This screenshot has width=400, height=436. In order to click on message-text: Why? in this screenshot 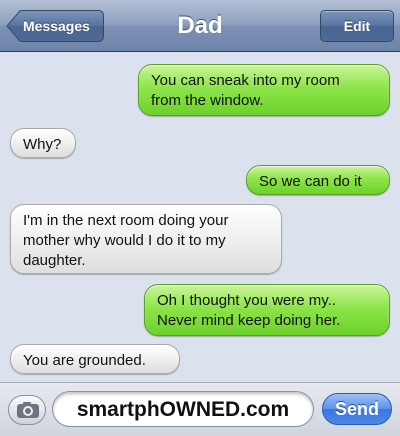, I will do `click(42, 144)`.